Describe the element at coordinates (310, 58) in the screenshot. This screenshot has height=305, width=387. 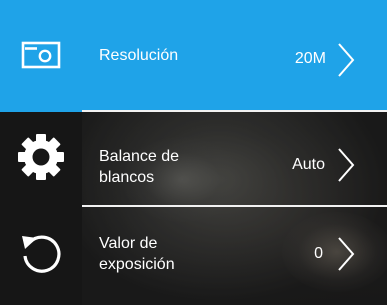
I see `resolution-value: 20M` at that location.